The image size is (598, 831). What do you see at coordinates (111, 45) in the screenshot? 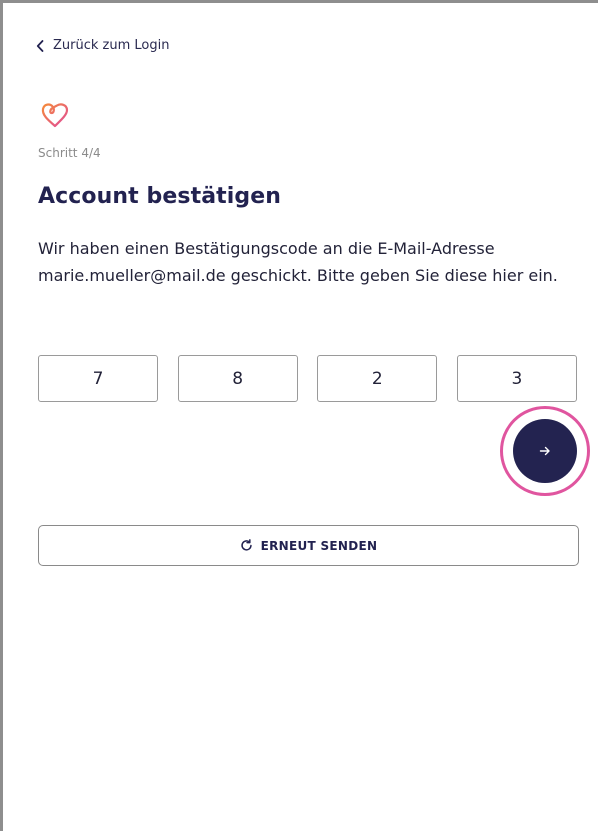
I see `back-to-login-label: Zurück zum Login` at bounding box center [111, 45].